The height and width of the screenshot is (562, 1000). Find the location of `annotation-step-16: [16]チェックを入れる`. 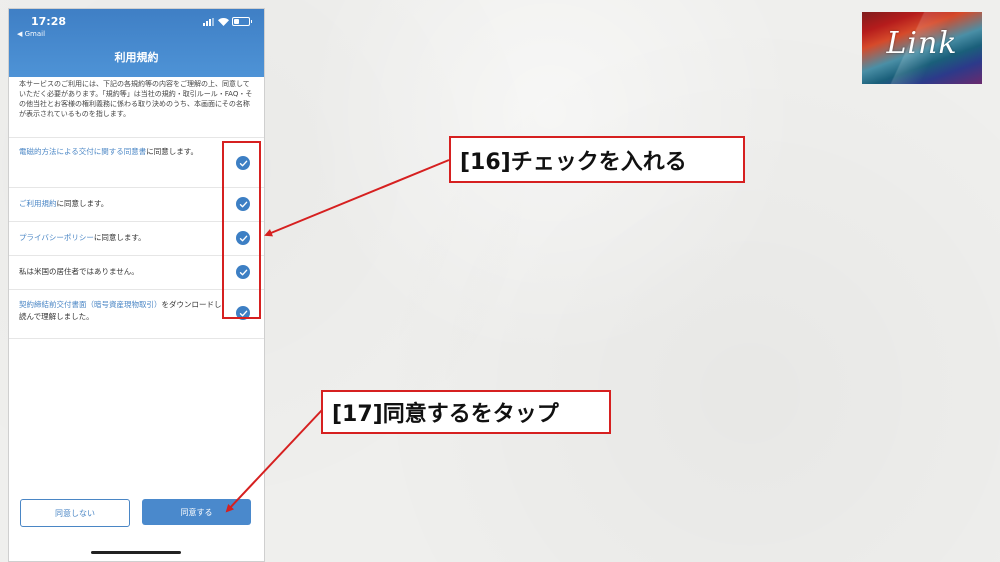

annotation-step-16: [16]チェックを入れる is located at coordinates (597, 159).